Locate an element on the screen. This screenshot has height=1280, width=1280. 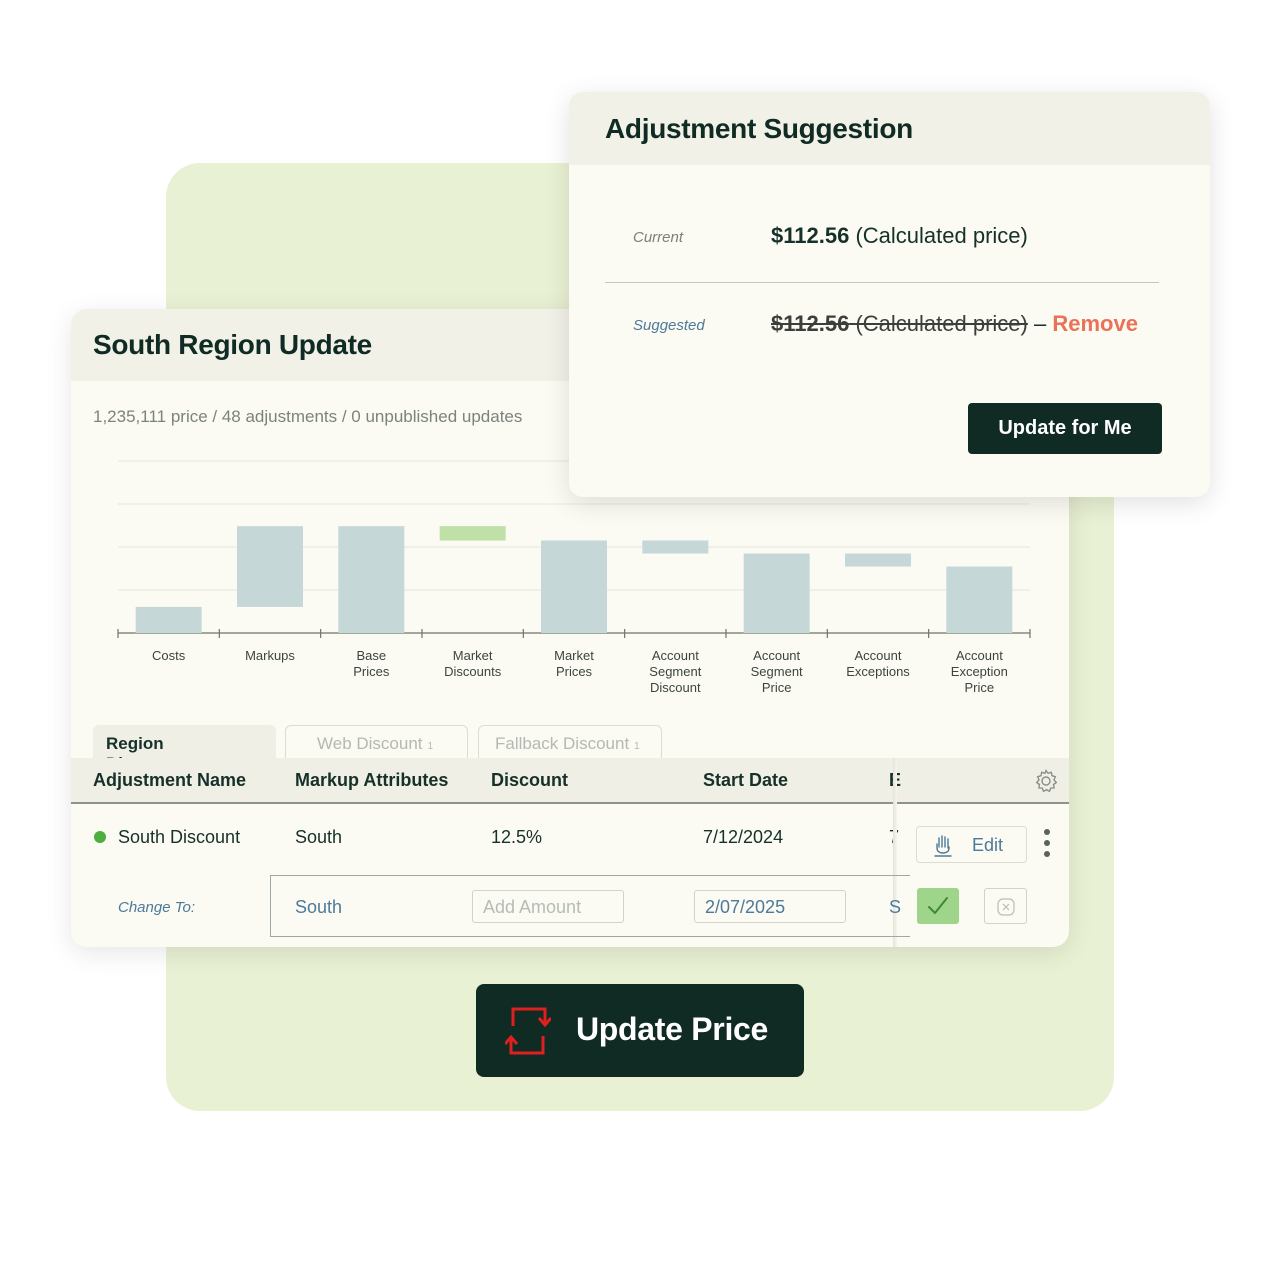
x-tick-label: Exception is located at coordinates (979, 671).